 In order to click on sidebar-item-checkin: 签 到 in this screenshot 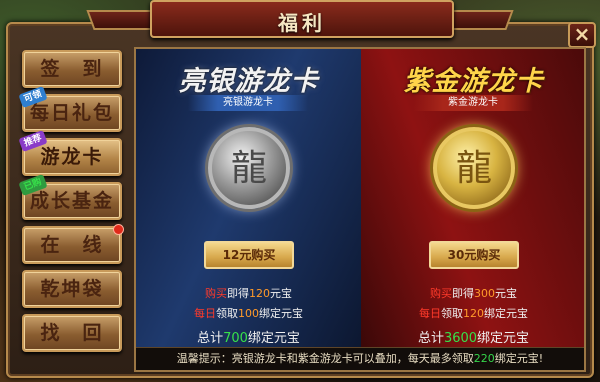, I will do `click(72, 69)`.